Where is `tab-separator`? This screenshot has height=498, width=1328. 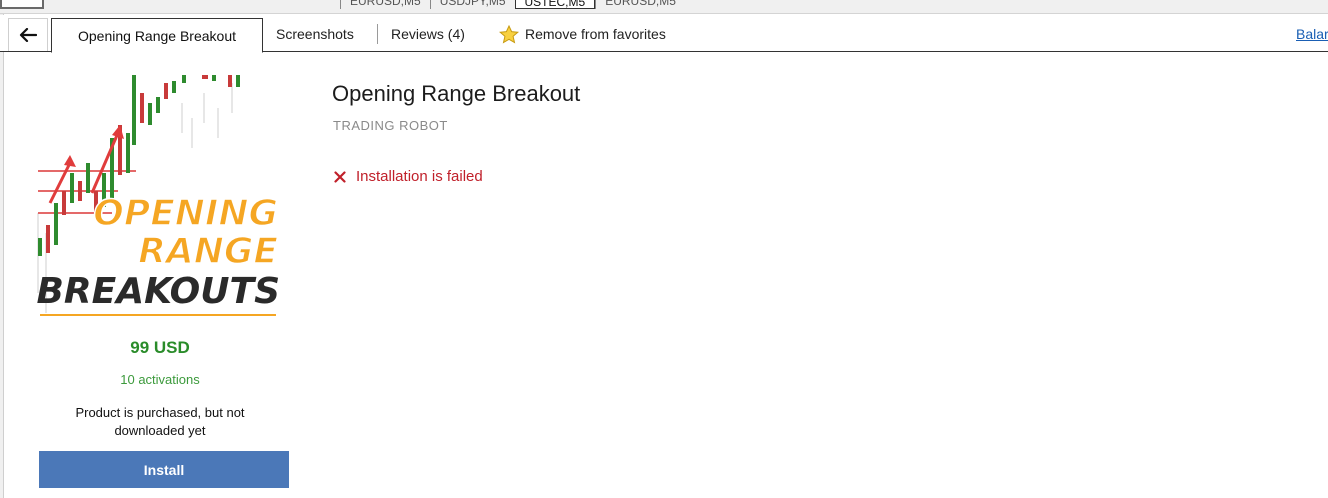
tab-separator is located at coordinates (377, 34).